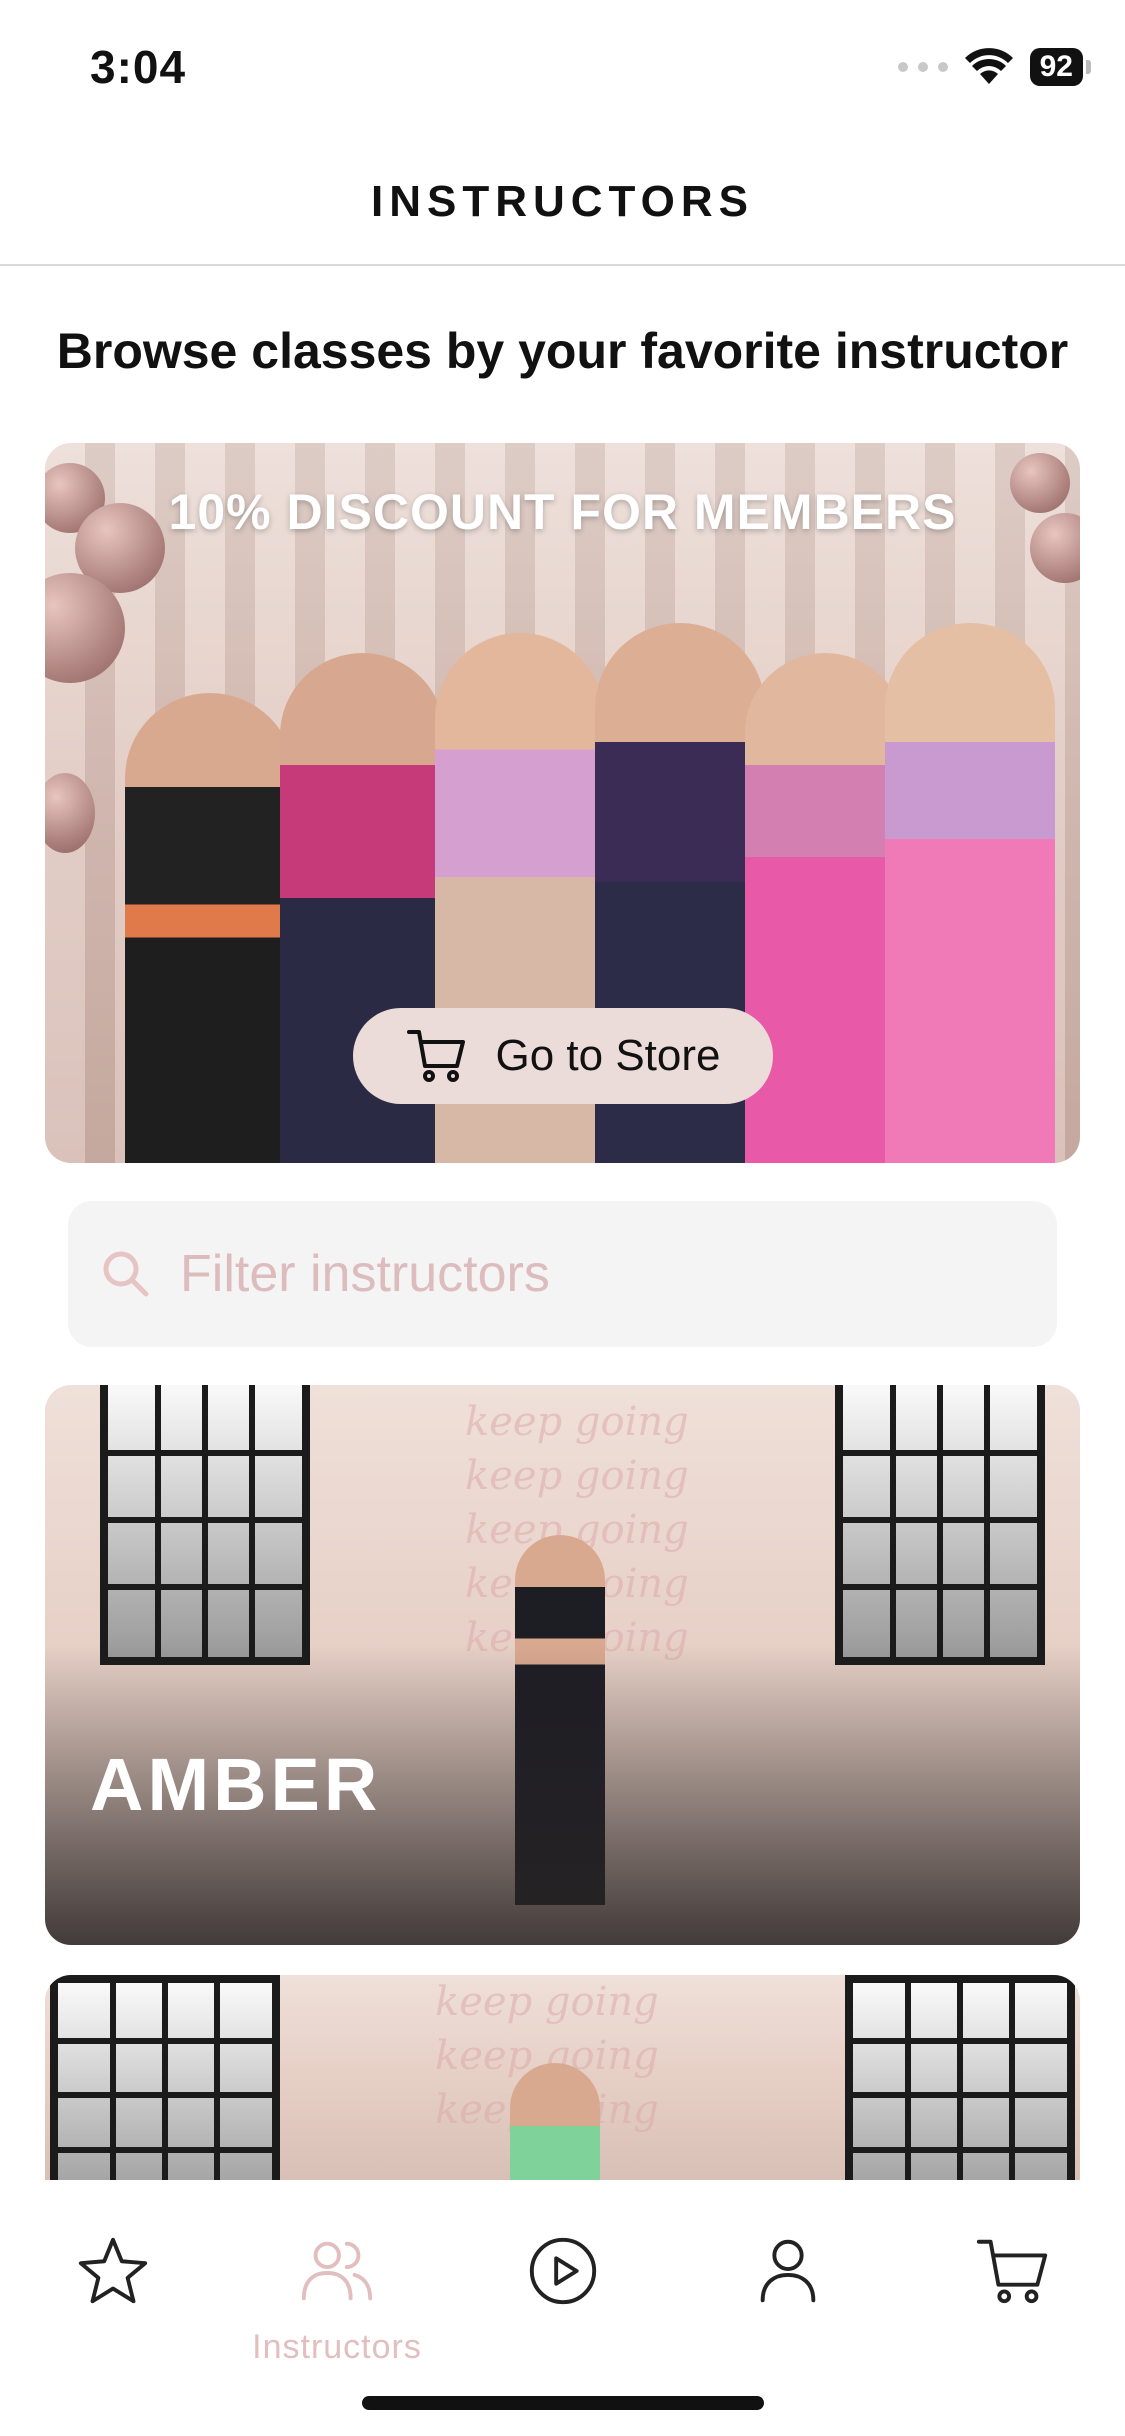  What do you see at coordinates (608, 1055) in the screenshot?
I see `go-to-store-label: Go to Store` at bounding box center [608, 1055].